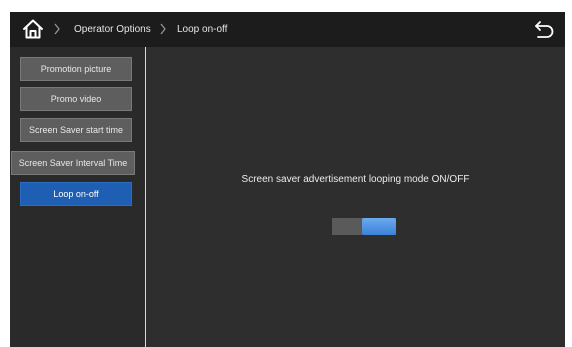  What do you see at coordinates (73, 163) in the screenshot?
I see `sidebar-item-screen-saver-interval-time: Screen Saver Interval Time` at bounding box center [73, 163].